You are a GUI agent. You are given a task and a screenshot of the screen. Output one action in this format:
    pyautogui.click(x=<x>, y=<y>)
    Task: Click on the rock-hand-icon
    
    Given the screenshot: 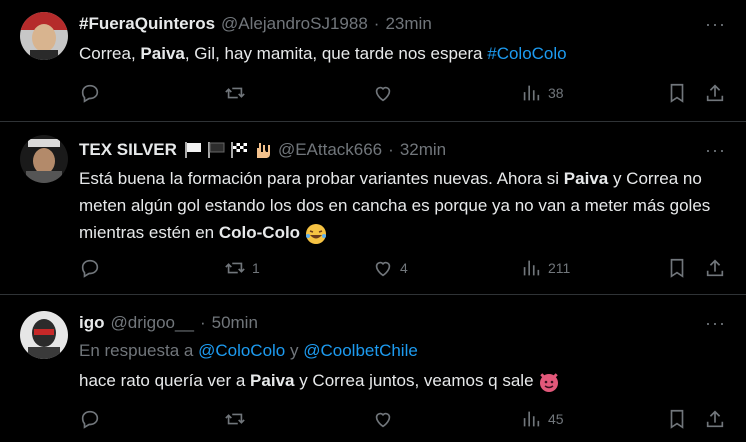 What is the action you would take?
    pyautogui.click(x=263, y=150)
    